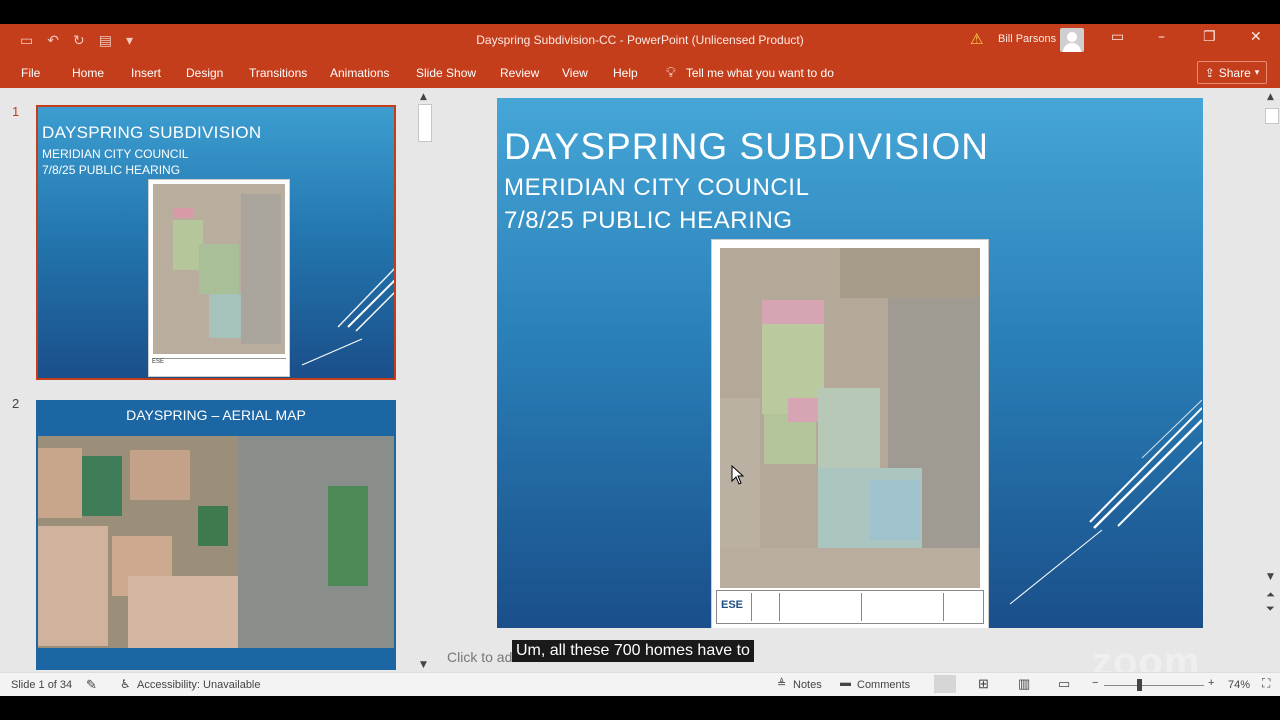 This screenshot has width=1280, height=720. I want to click on tab-transitions: Transitions, so click(278, 73).